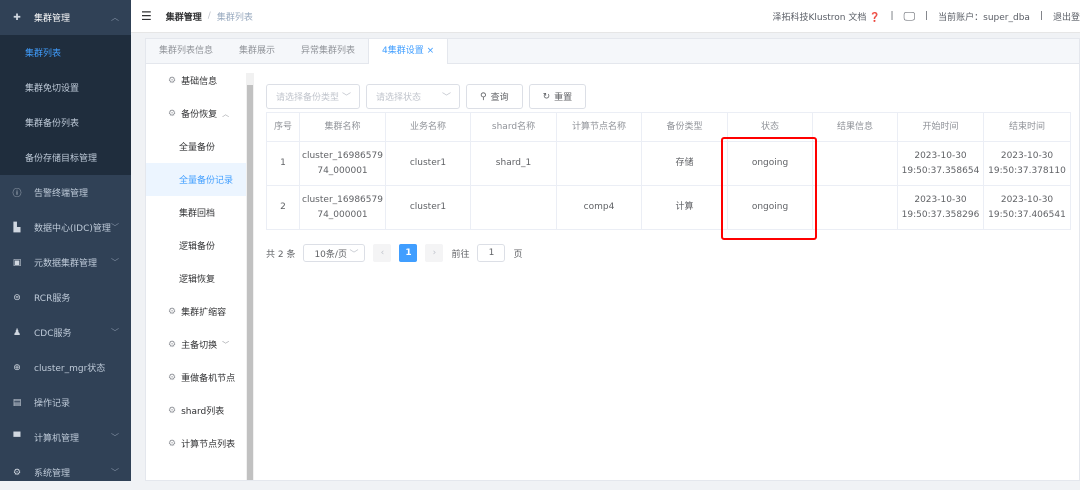  I want to click on search-icon: ⚲, so click(483, 96).